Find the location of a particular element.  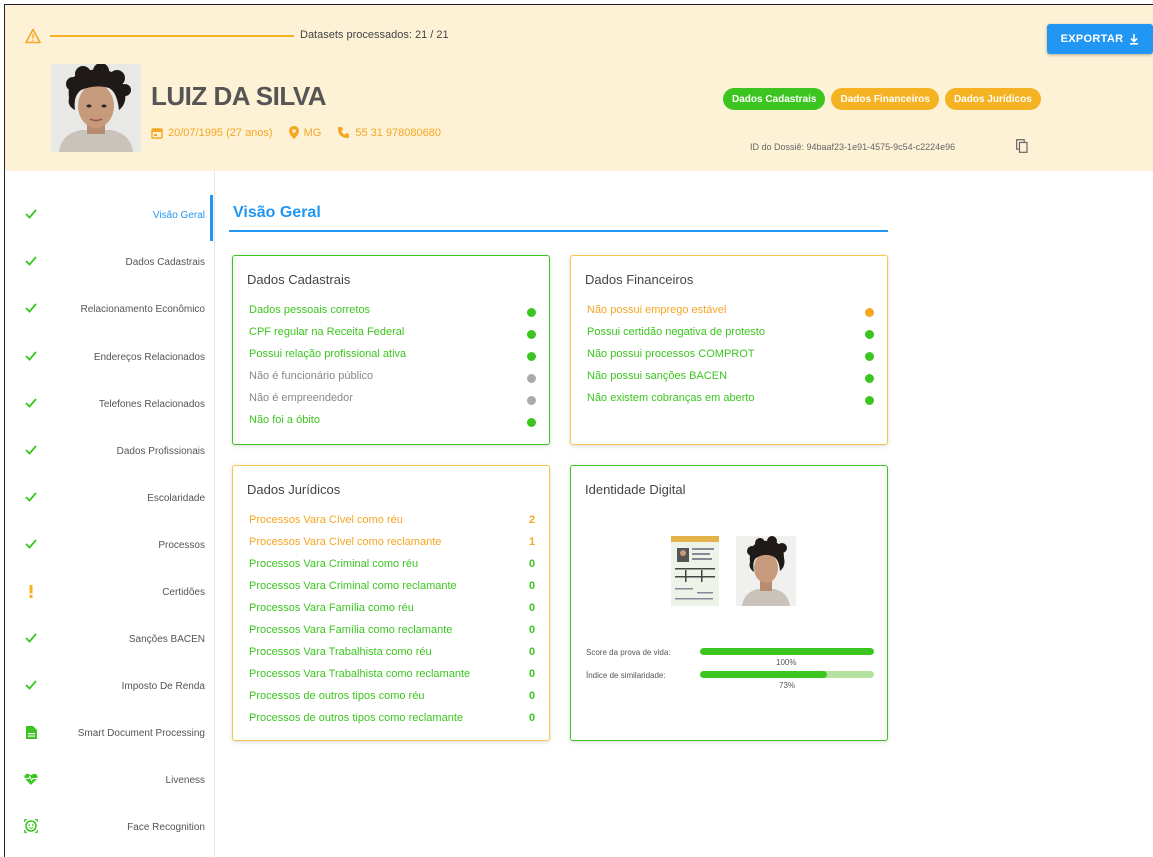

export-button: EXPORTAR is located at coordinates (1100, 39).